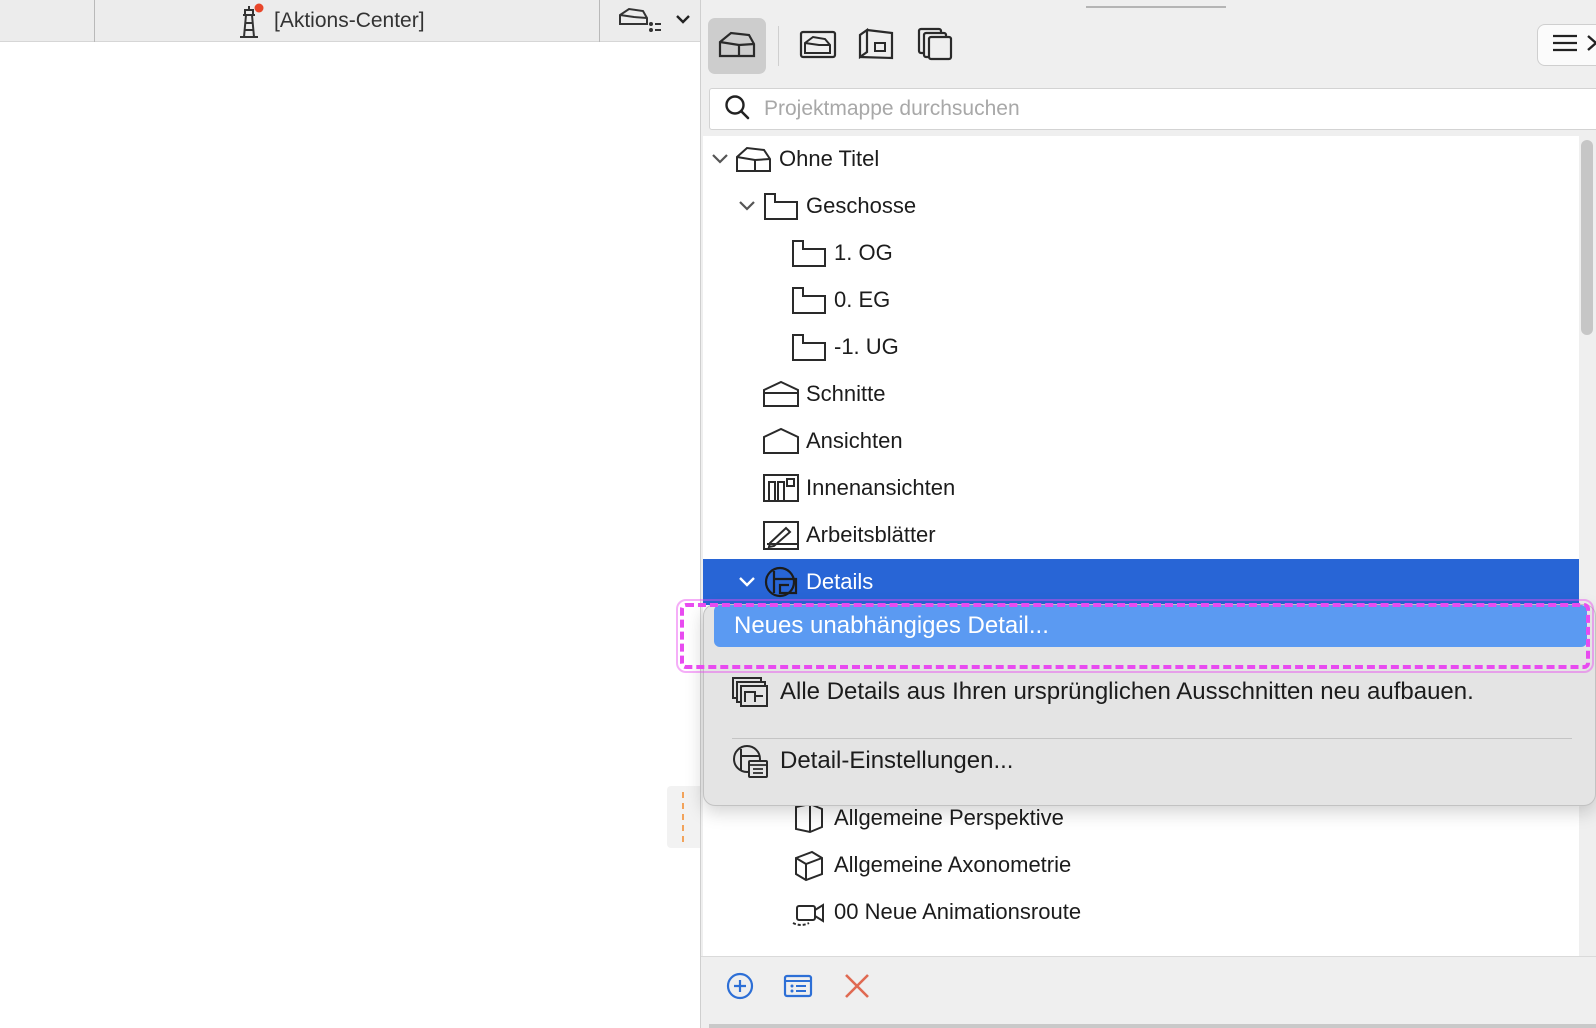 This screenshot has width=1596, height=1028. Describe the element at coordinates (863, 252) in the screenshot. I see `tree-item-label: 1. OG` at that location.